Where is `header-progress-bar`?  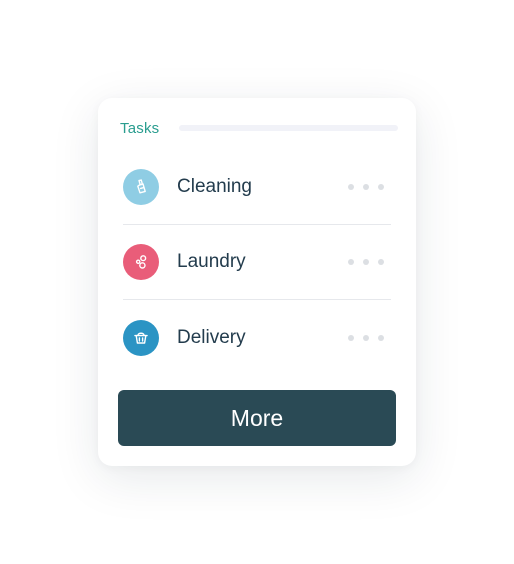
header-progress-bar is located at coordinates (288, 128).